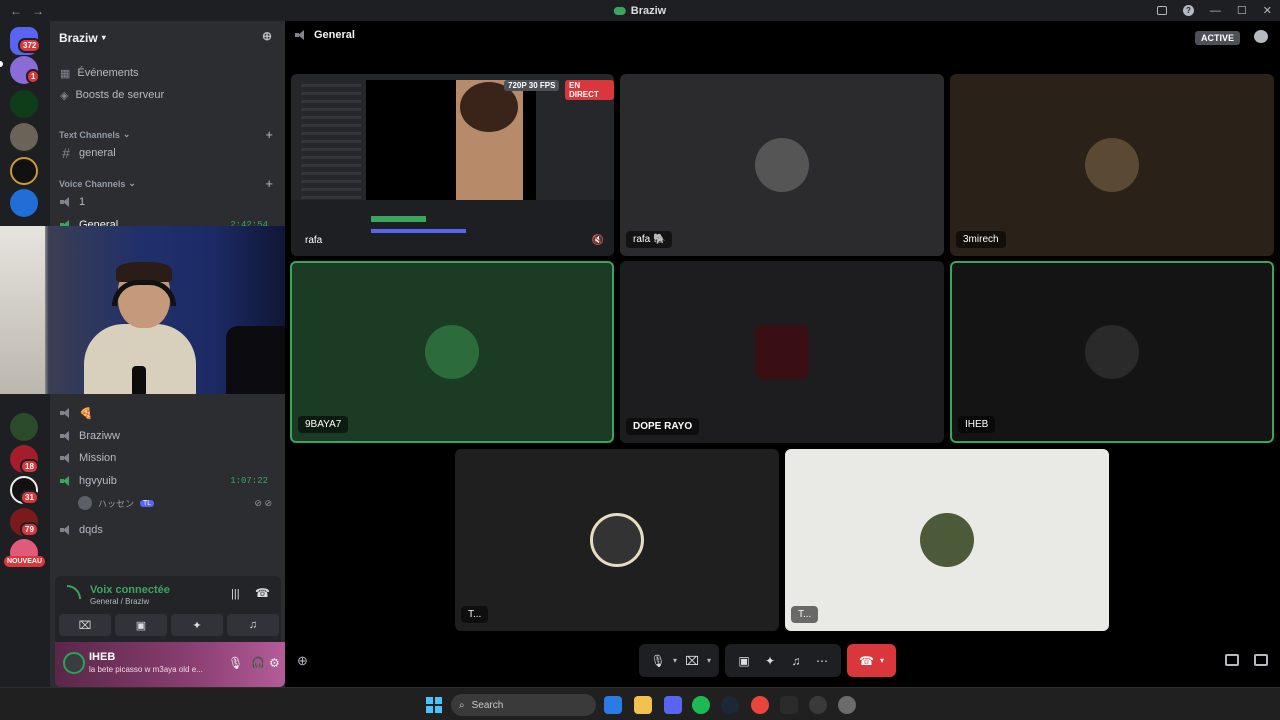 The image size is (1280, 720). I want to click on add-user-icon: ⊕, so click(302, 661).